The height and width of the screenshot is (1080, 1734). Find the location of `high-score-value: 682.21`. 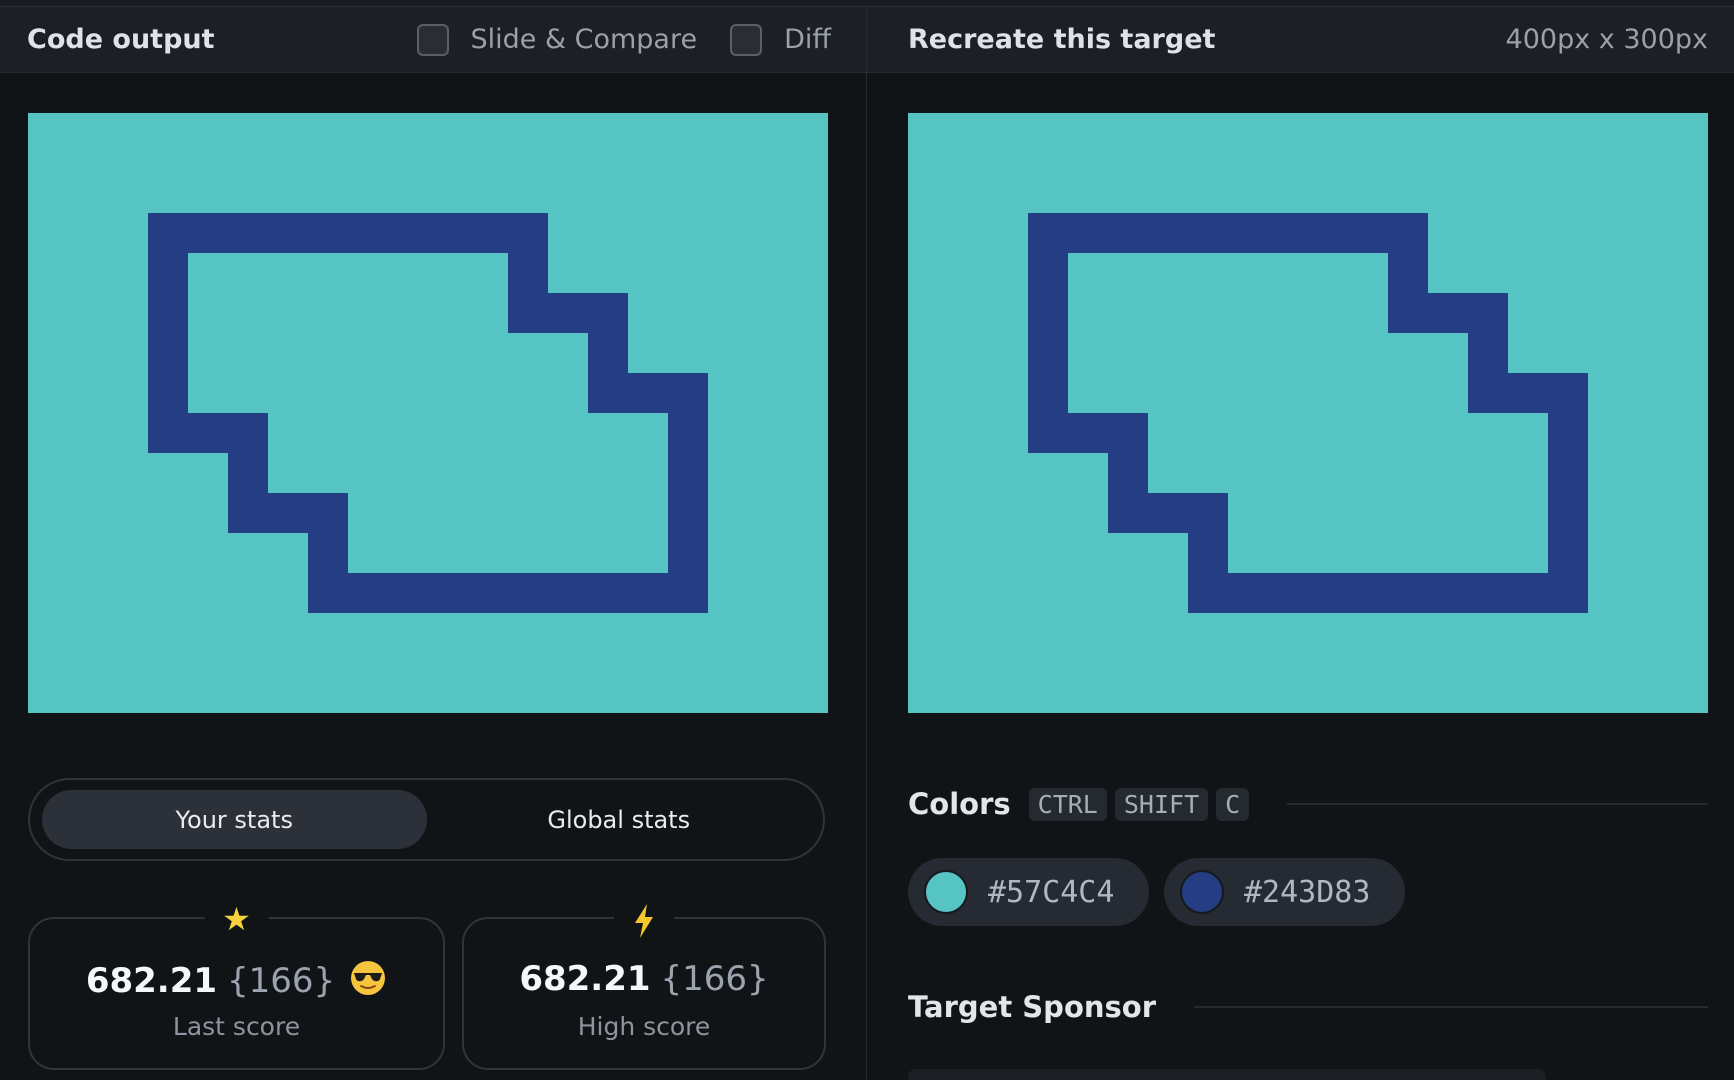

high-score-value: 682.21 is located at coordinates (585, 979).